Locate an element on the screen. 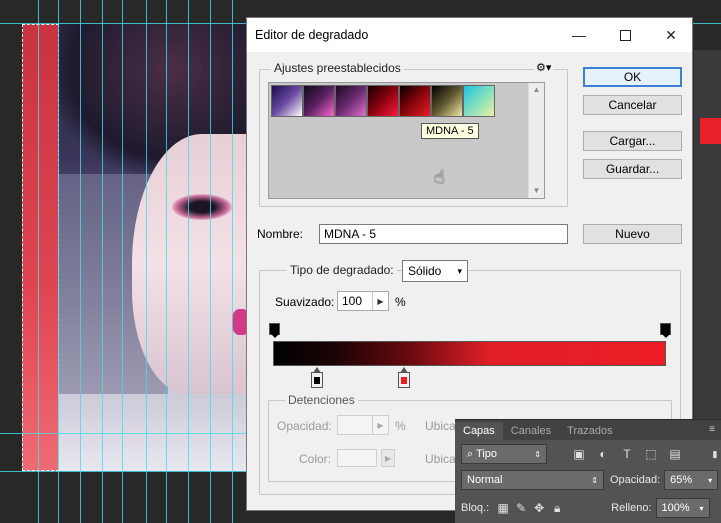 This screenshot has height=523, width=721. lock-label: Bloq.: is located at coordinates (475, 508).